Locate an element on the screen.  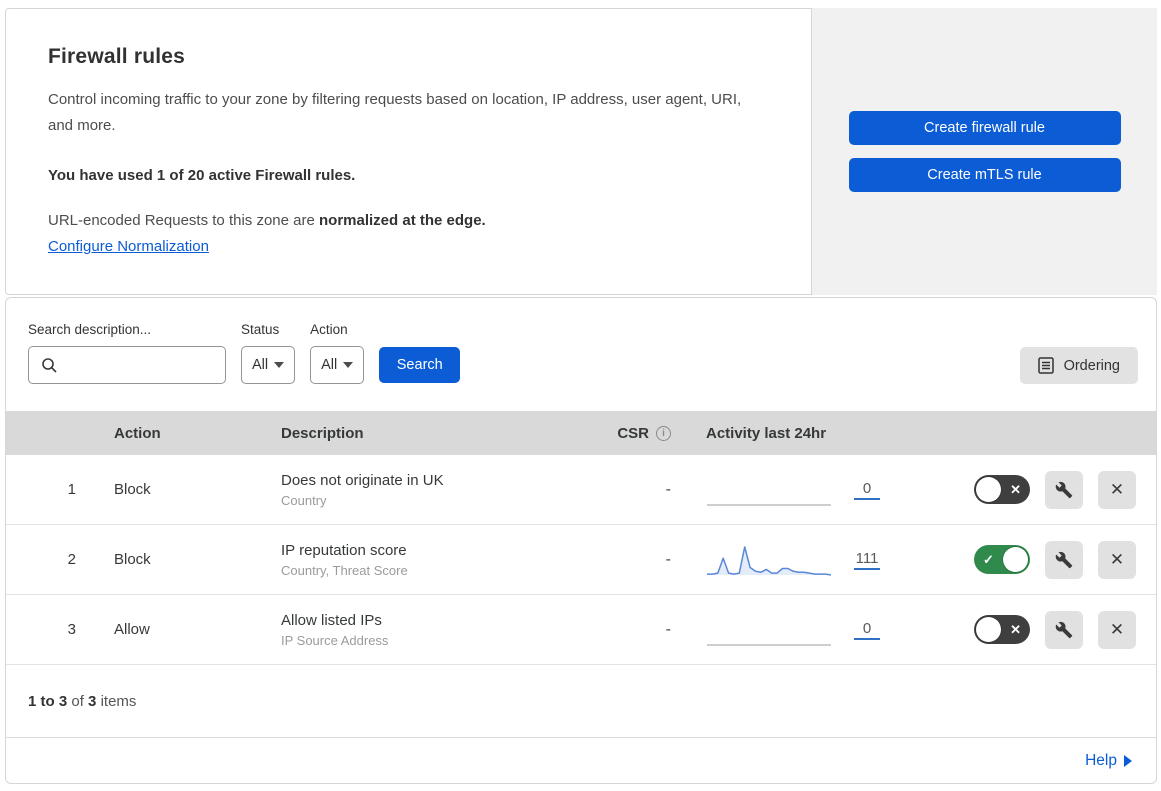
column-csr: CSR is located at coordinates (638, 433).